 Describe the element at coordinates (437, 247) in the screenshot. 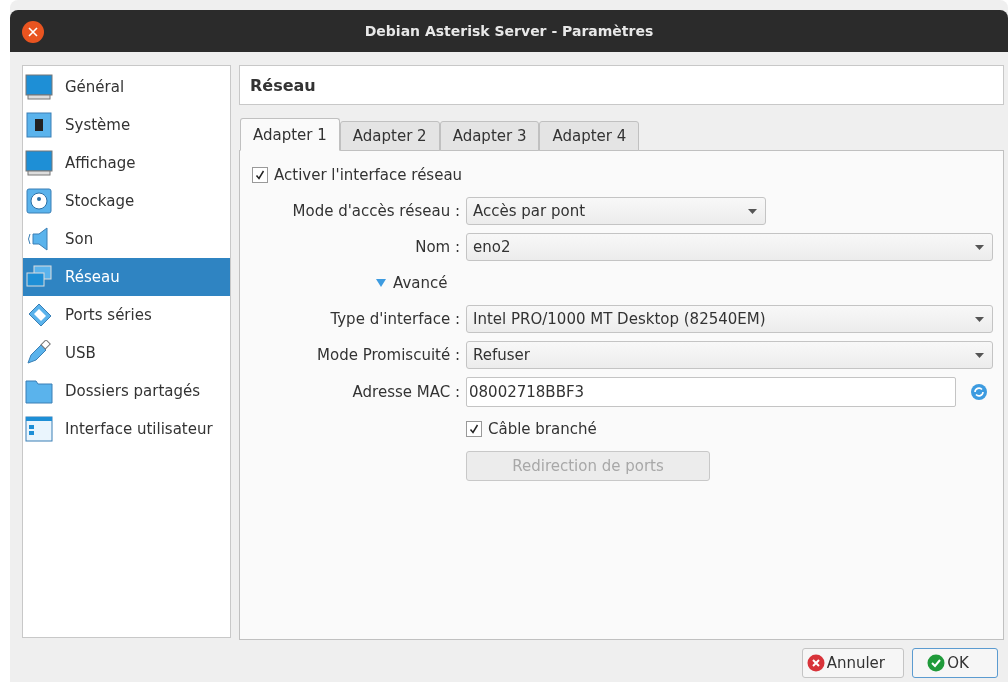

I see `field-label: Nom :` at that location.